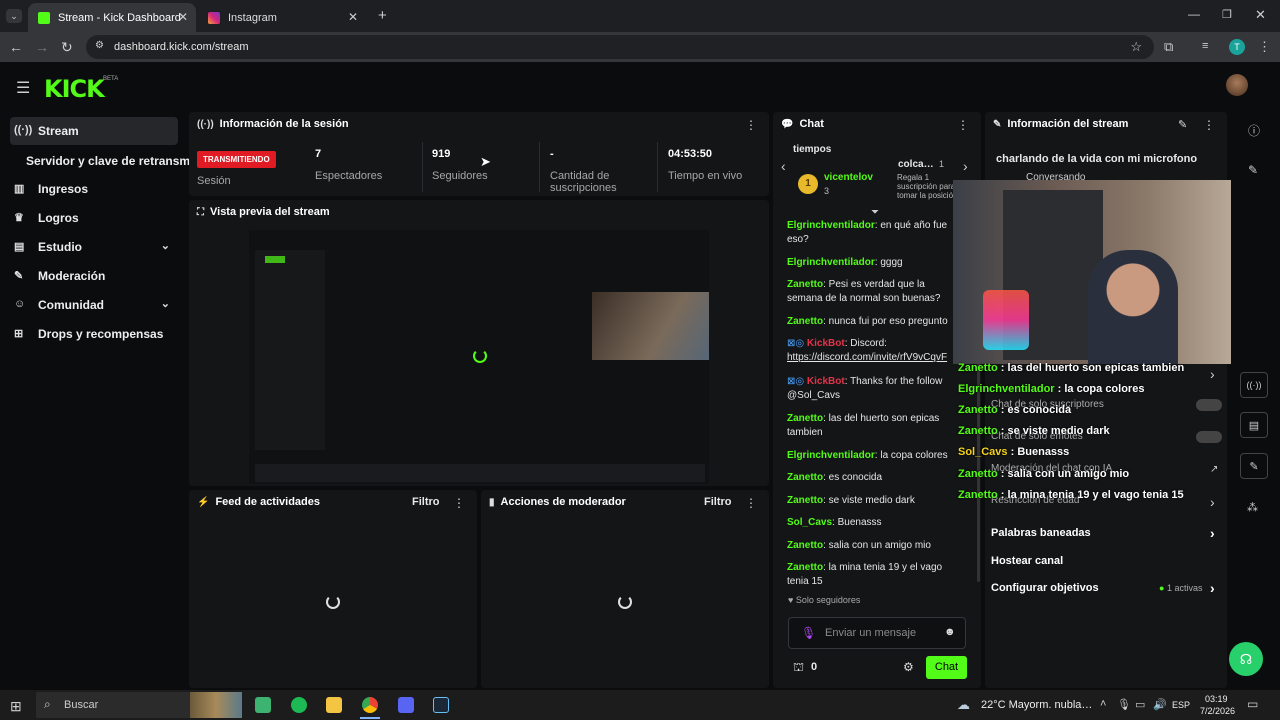 The height and width of the screenshot is (720, 1280). I want to click on chat-input: 🎙 Enviar un mensaje ☻, so click(877, 633).